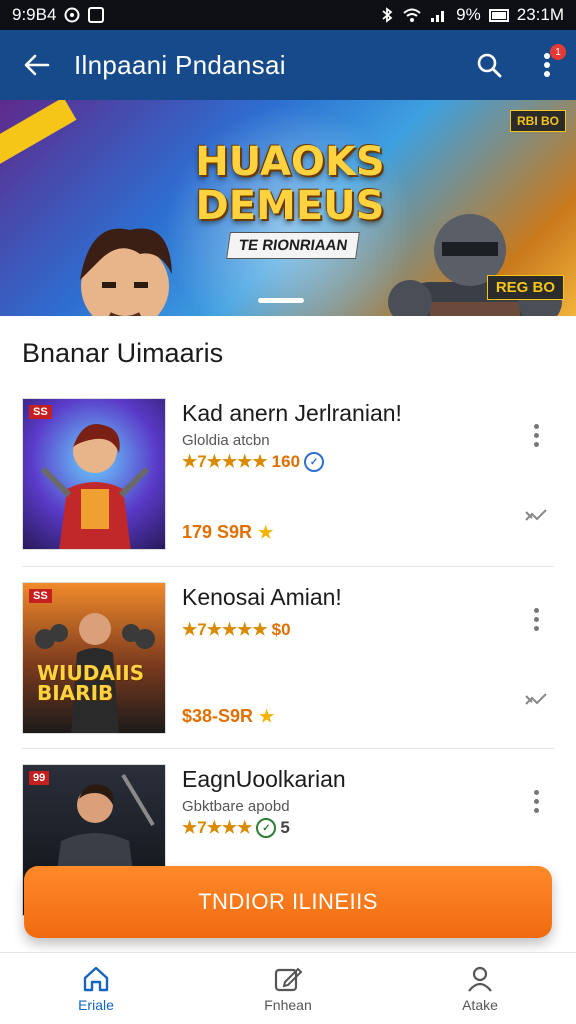  Describe the element at coordinates (236, 806) in the screenshot. I see `game-subtitle: Gbktbare apobd` at that location.